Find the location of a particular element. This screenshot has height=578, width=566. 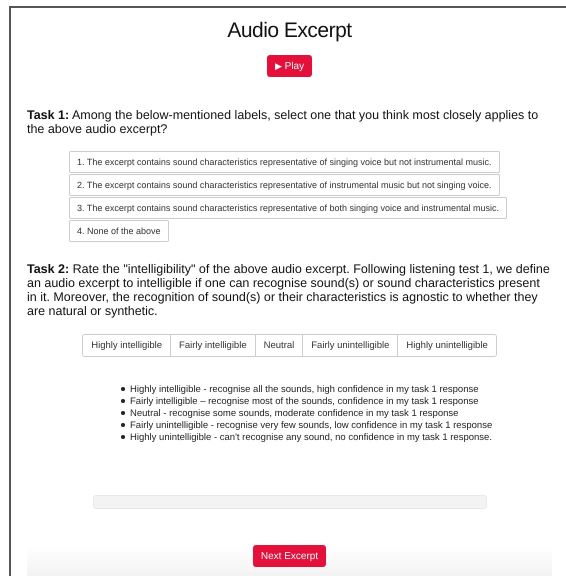

play-button: ▶ Play is located at coordinates (289, 66).